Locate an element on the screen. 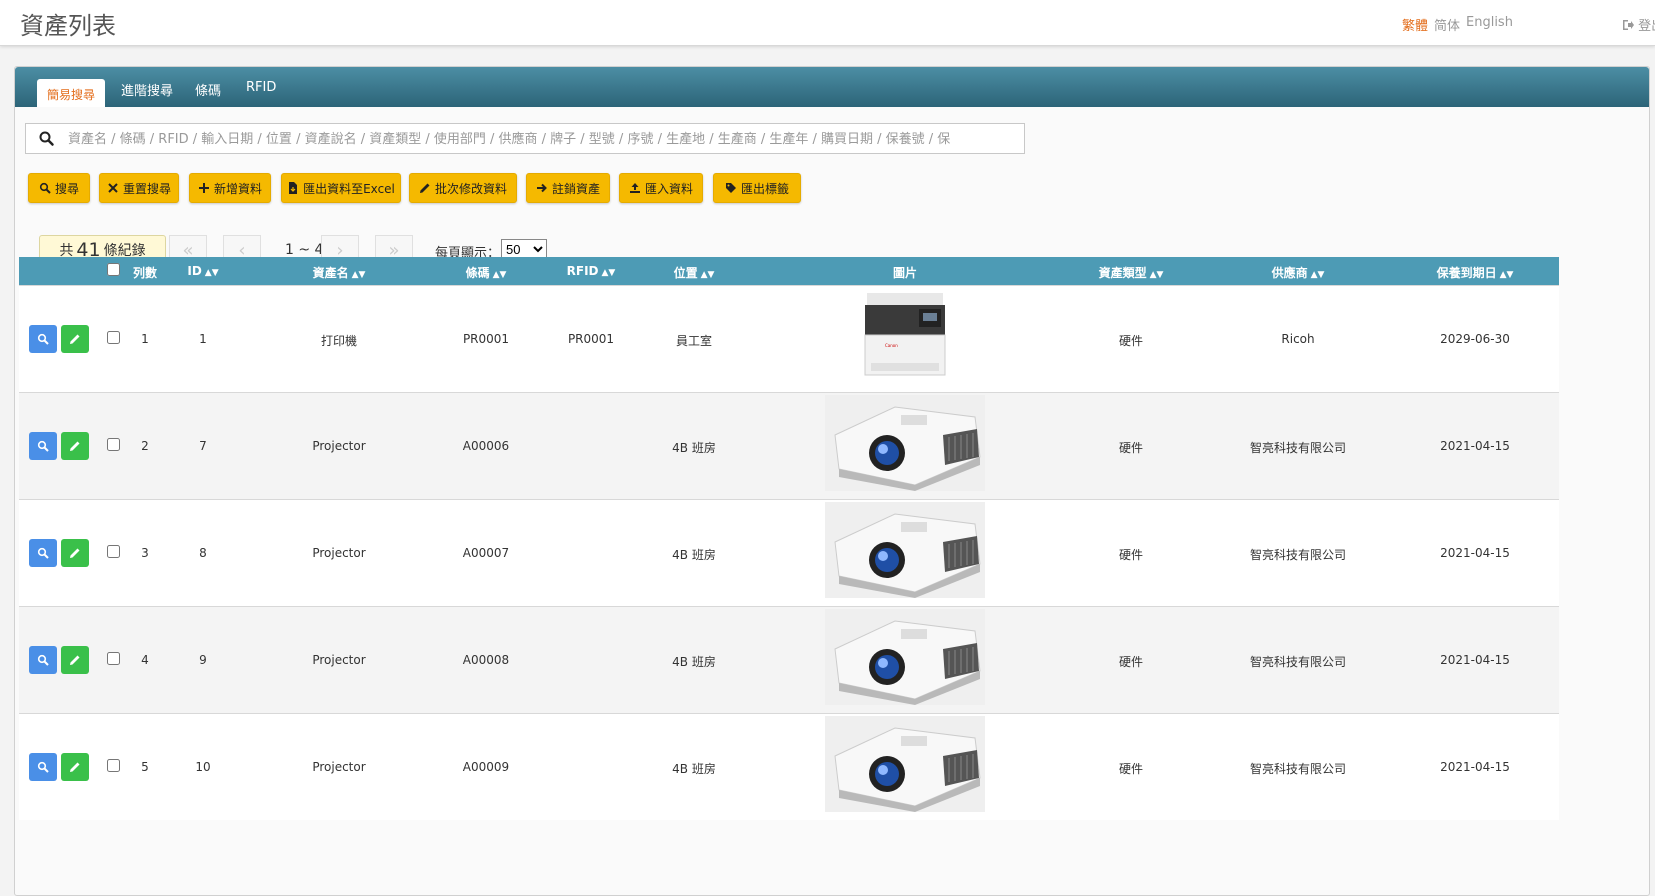 This screenshot has width=1655, height=896. batch-edit-button: 批次修改資料 is located at coordinates (463, 188).